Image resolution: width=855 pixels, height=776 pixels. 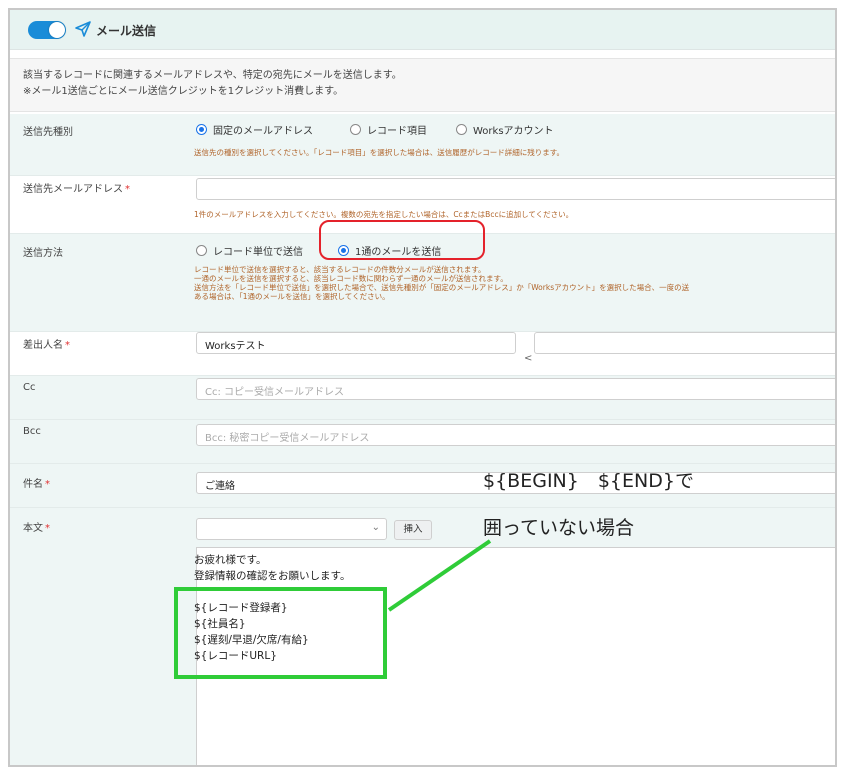 What do you see at coordinates (201, 129) in the screenshot?
I see `radio-selected` at bounding box center [201, 129].